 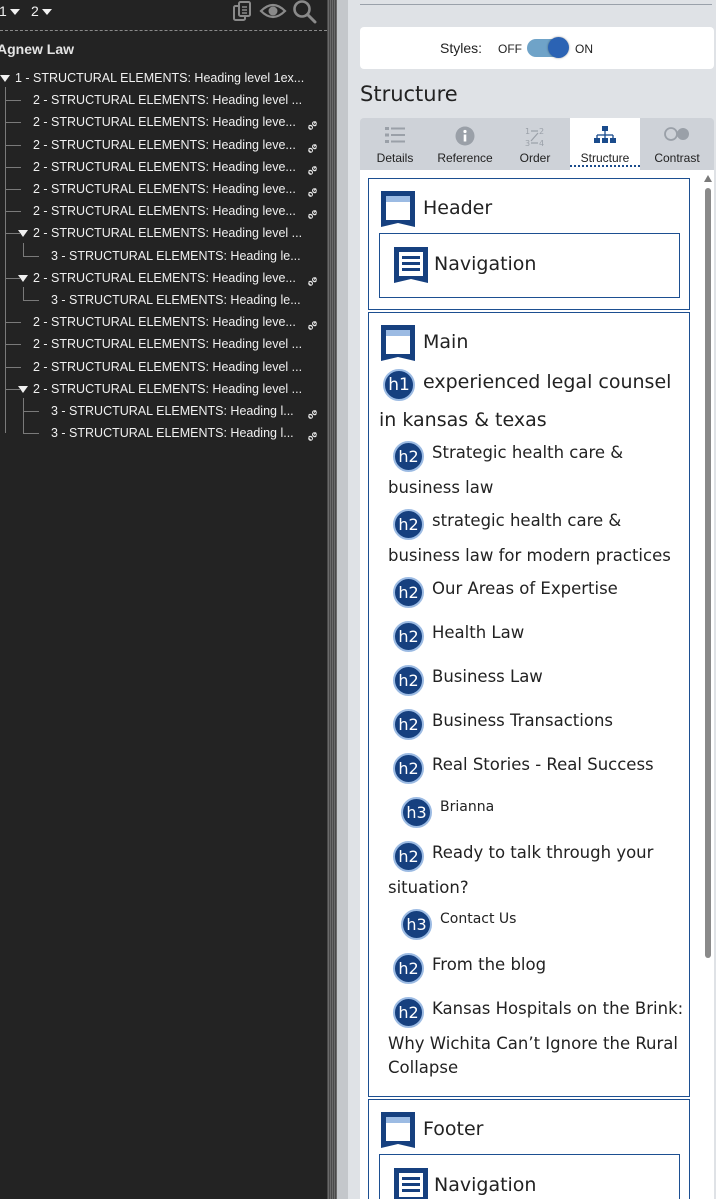 What do you see at coordinates (677, 158) in the screenshot?
I see `tab-label: Contrast` at bounding box center [677, 158].